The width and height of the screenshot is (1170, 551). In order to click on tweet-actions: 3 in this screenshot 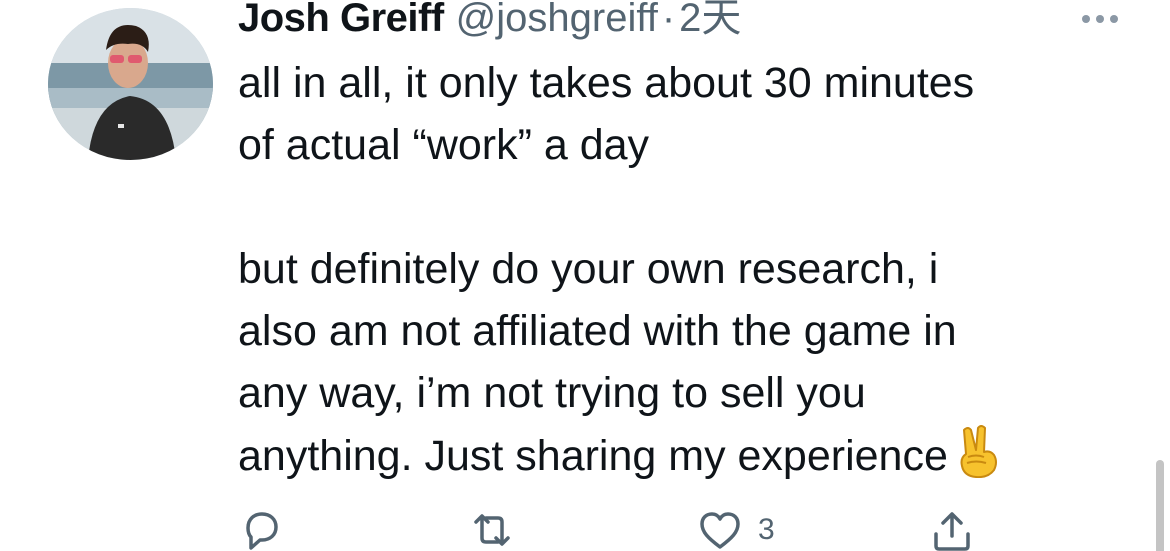, I will do `click(618, 524)`.